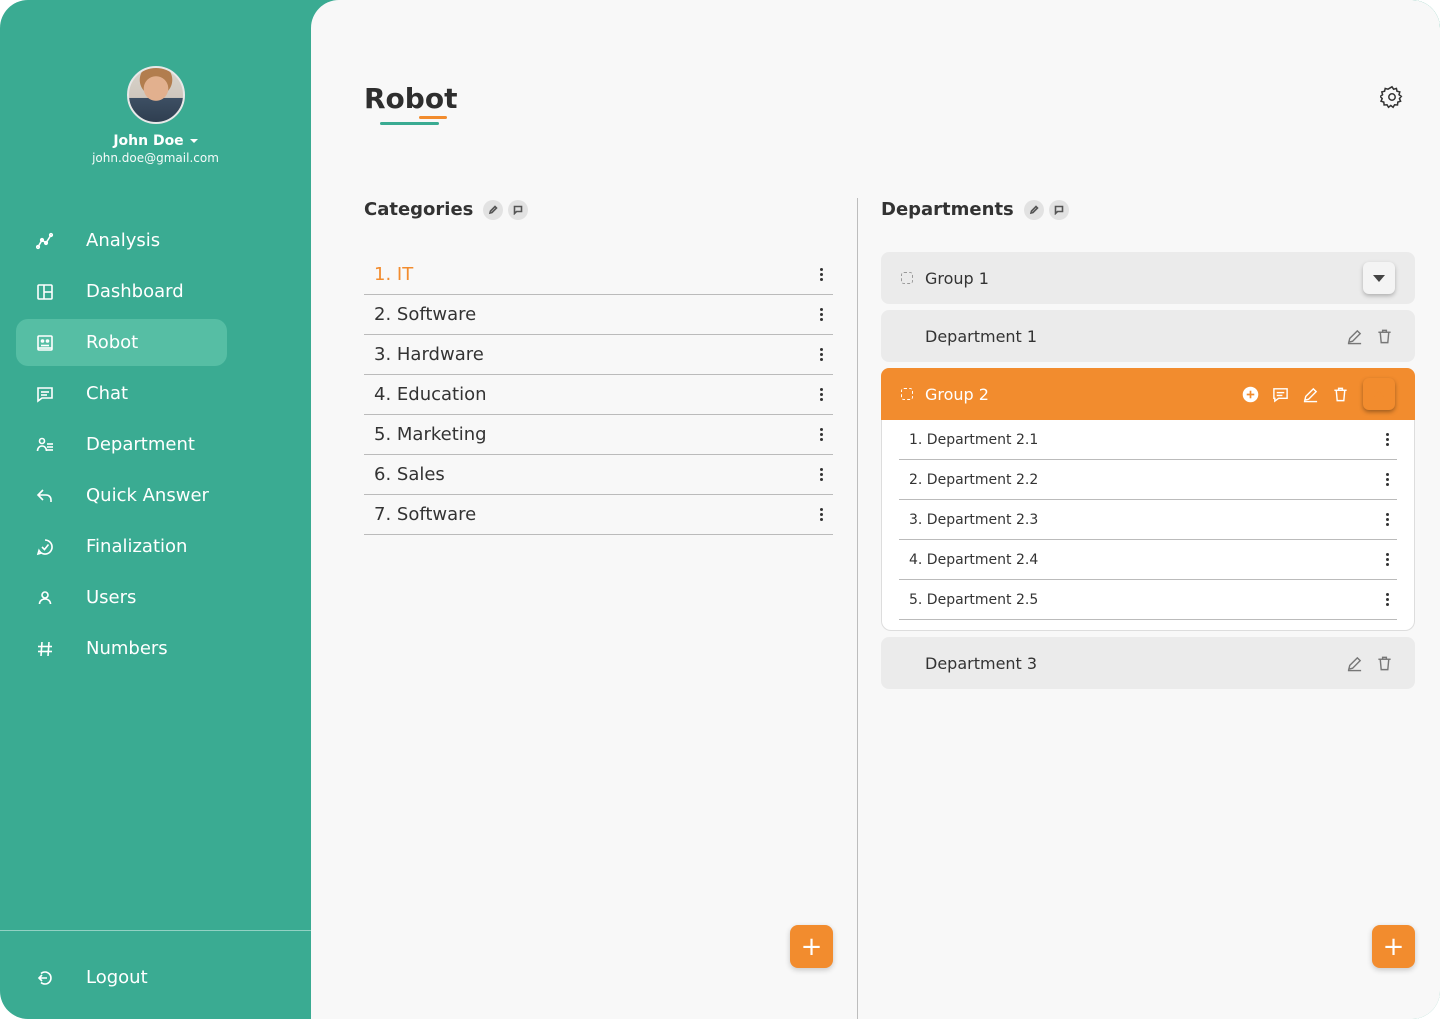  I want to click on add-button, so click(1250, 394).